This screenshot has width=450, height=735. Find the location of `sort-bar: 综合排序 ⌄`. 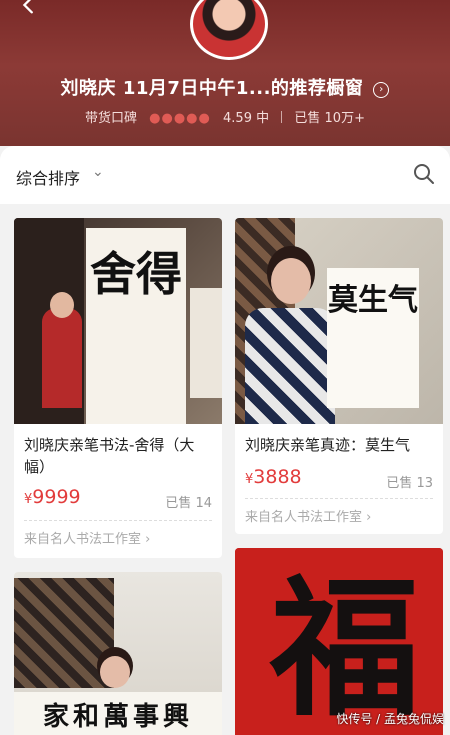

sort-bar: 综合排序 ⌄ is located at coordinates (225, 175).